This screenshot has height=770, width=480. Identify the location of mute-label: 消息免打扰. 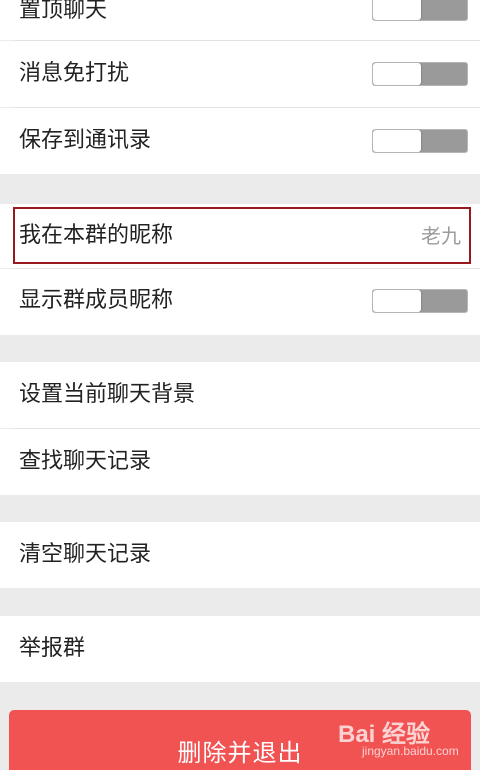
(74, 73).